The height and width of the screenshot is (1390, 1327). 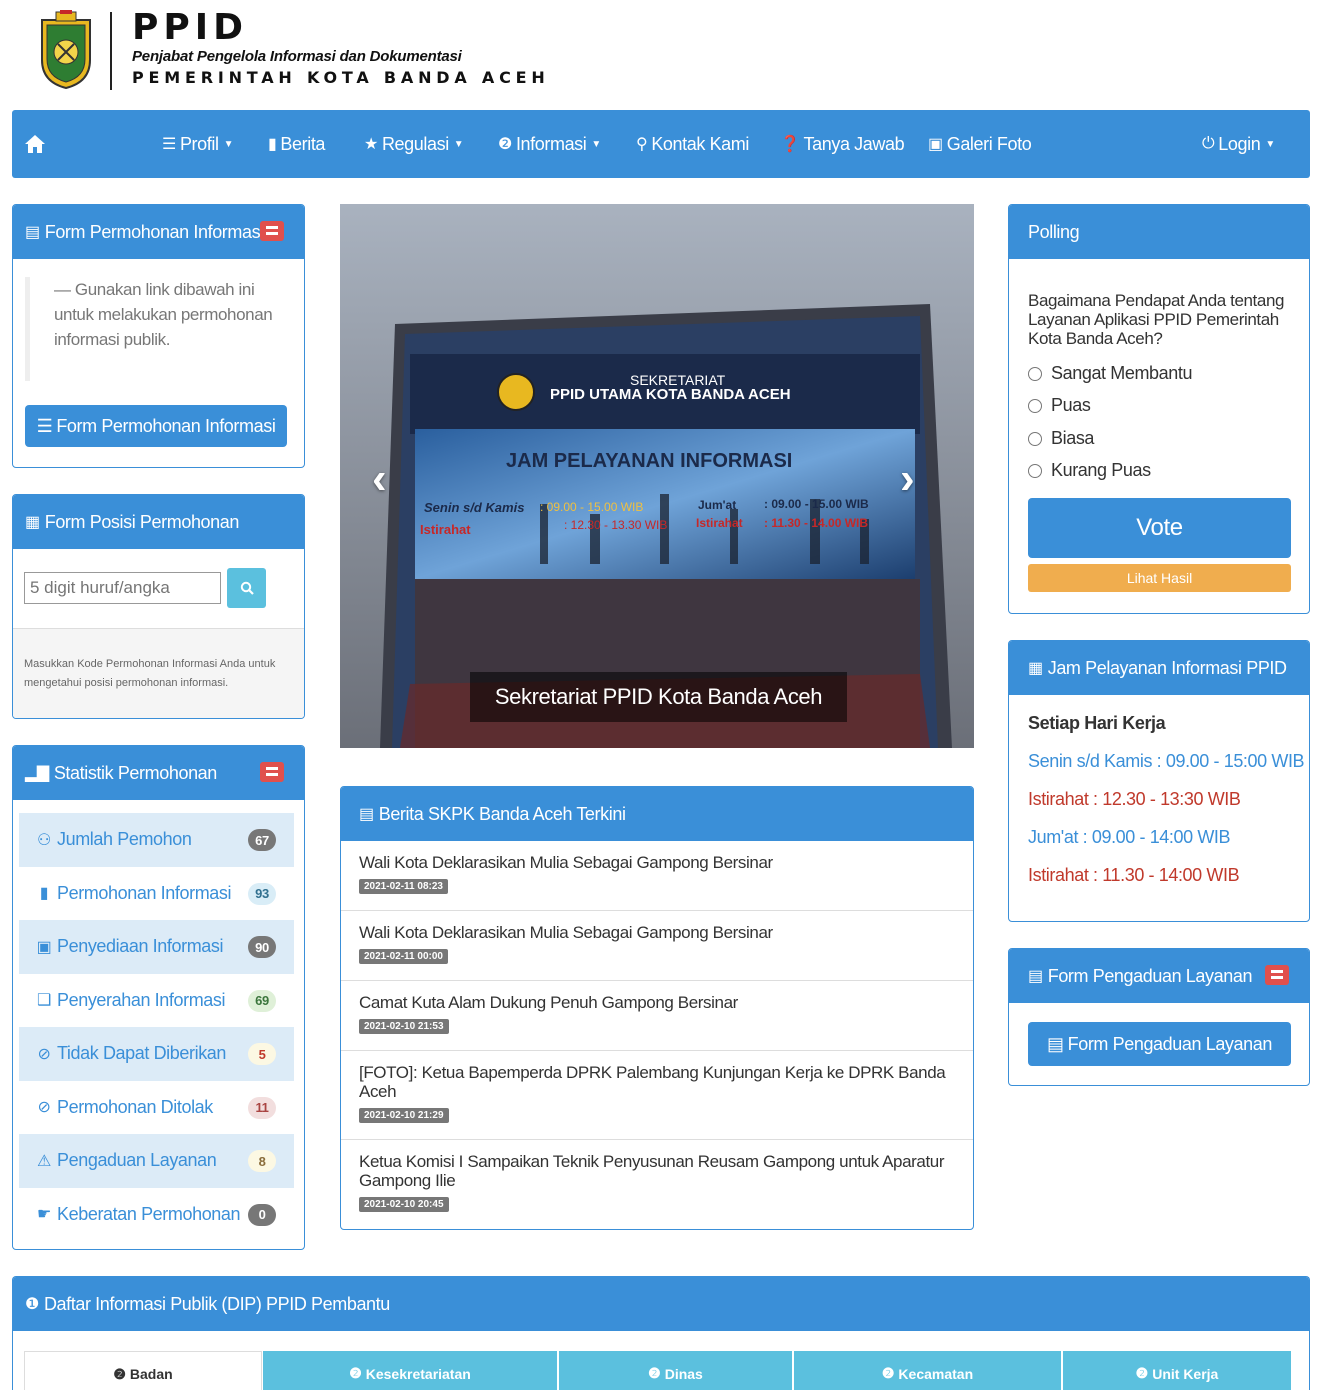 What do you see at coordinates (410, 1370) in the screenshot?
I see `tab-kesekretariatan: ❷ Kesekretariatan` at bounding box center [410, 1370].